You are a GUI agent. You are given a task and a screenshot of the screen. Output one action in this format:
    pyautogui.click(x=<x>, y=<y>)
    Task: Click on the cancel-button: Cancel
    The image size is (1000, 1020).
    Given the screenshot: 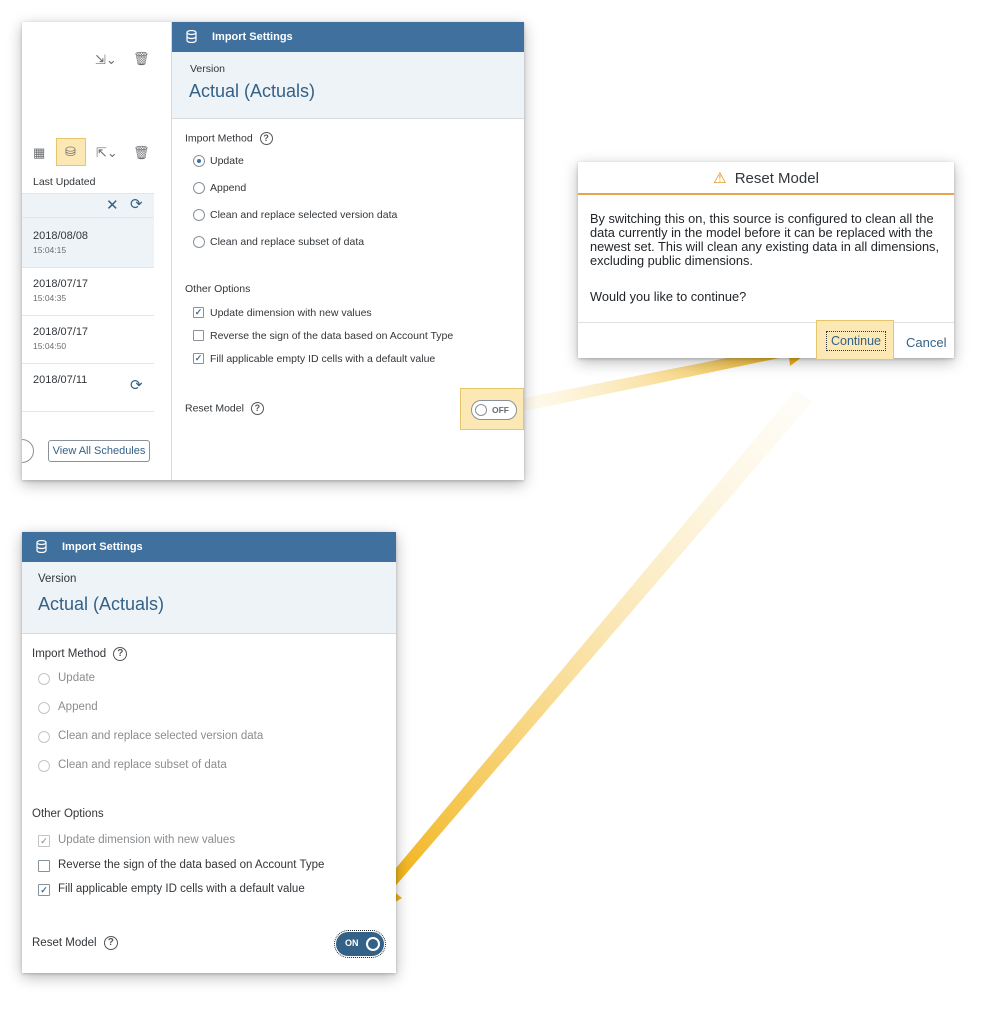 What is the action you would take?
    pyautogui.click(x=926, y=342)
    